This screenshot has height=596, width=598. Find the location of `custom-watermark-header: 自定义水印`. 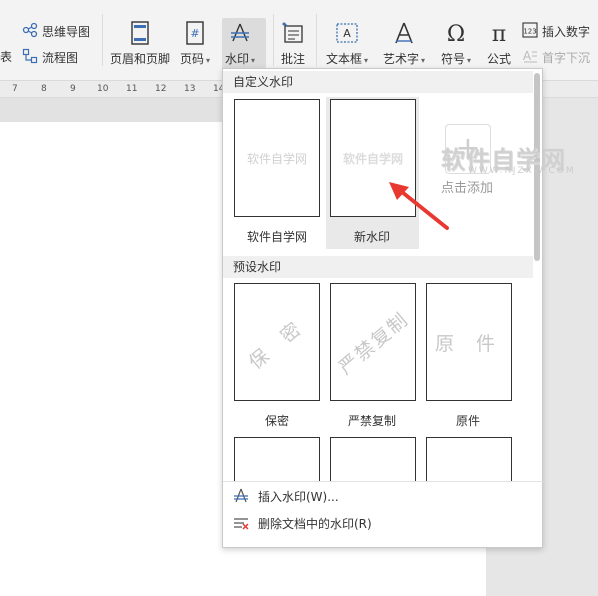

custom-watermark-header: 自定义水印 is located at coordinates (378, 82).